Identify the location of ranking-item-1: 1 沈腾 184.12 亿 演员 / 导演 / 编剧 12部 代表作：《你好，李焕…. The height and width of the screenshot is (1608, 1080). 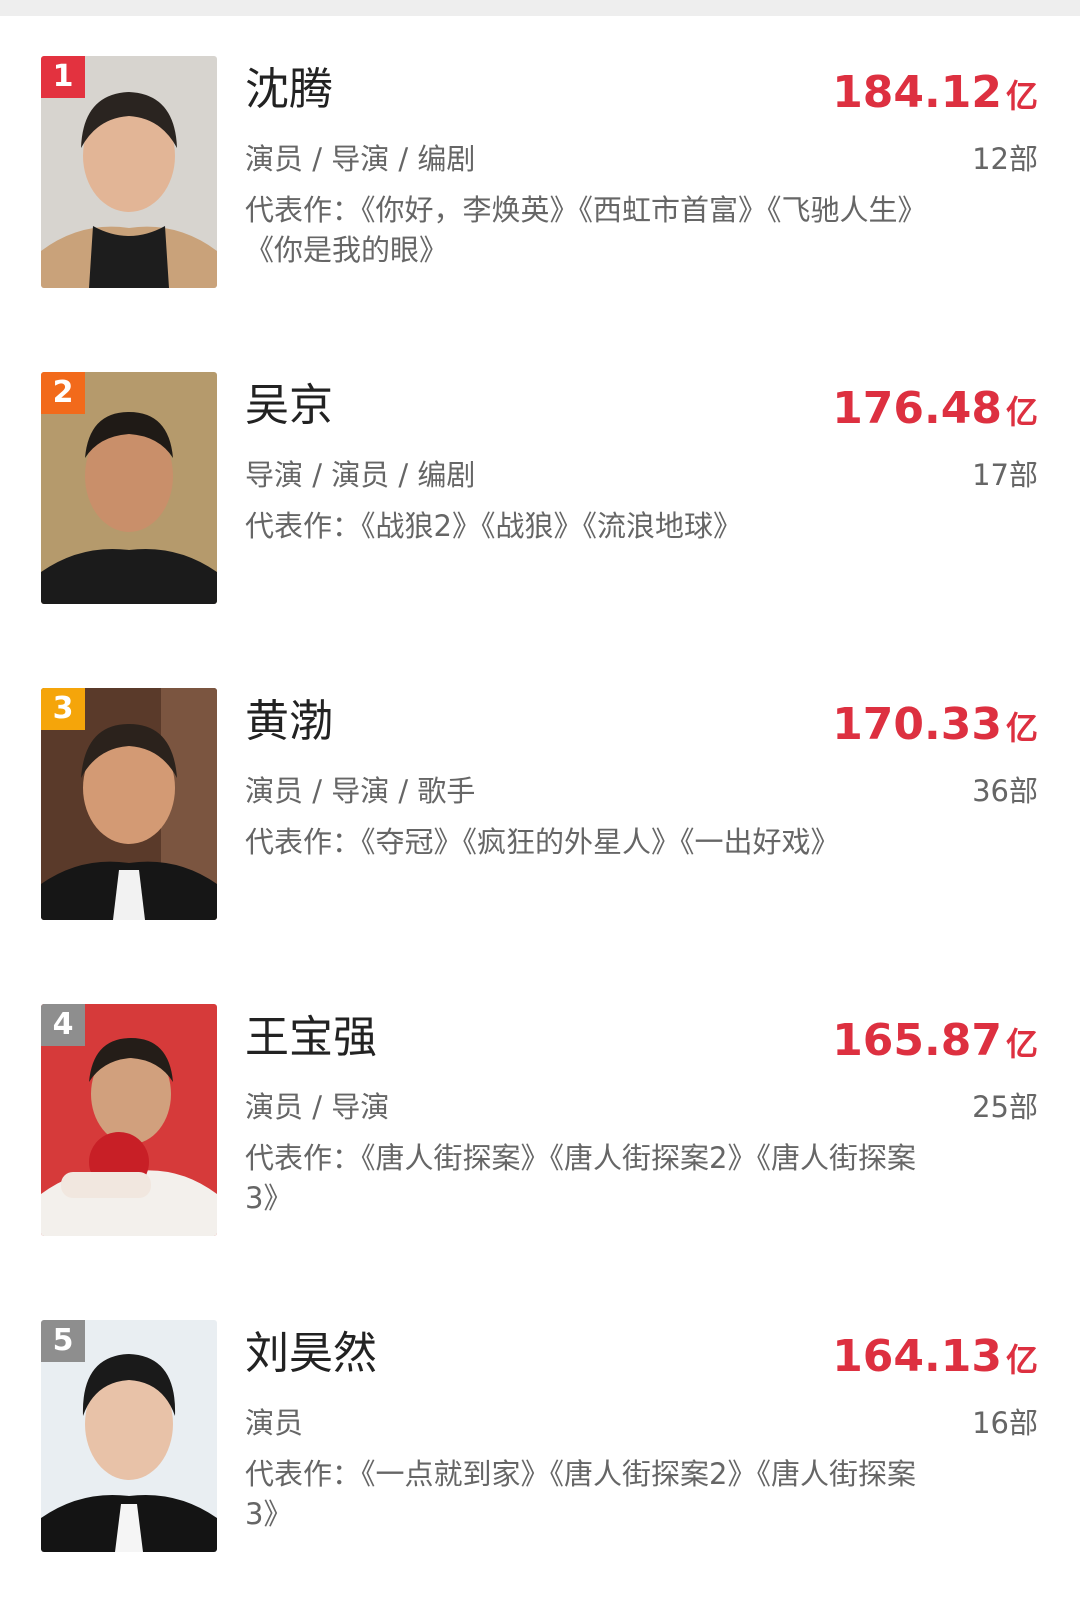
(540, 172).